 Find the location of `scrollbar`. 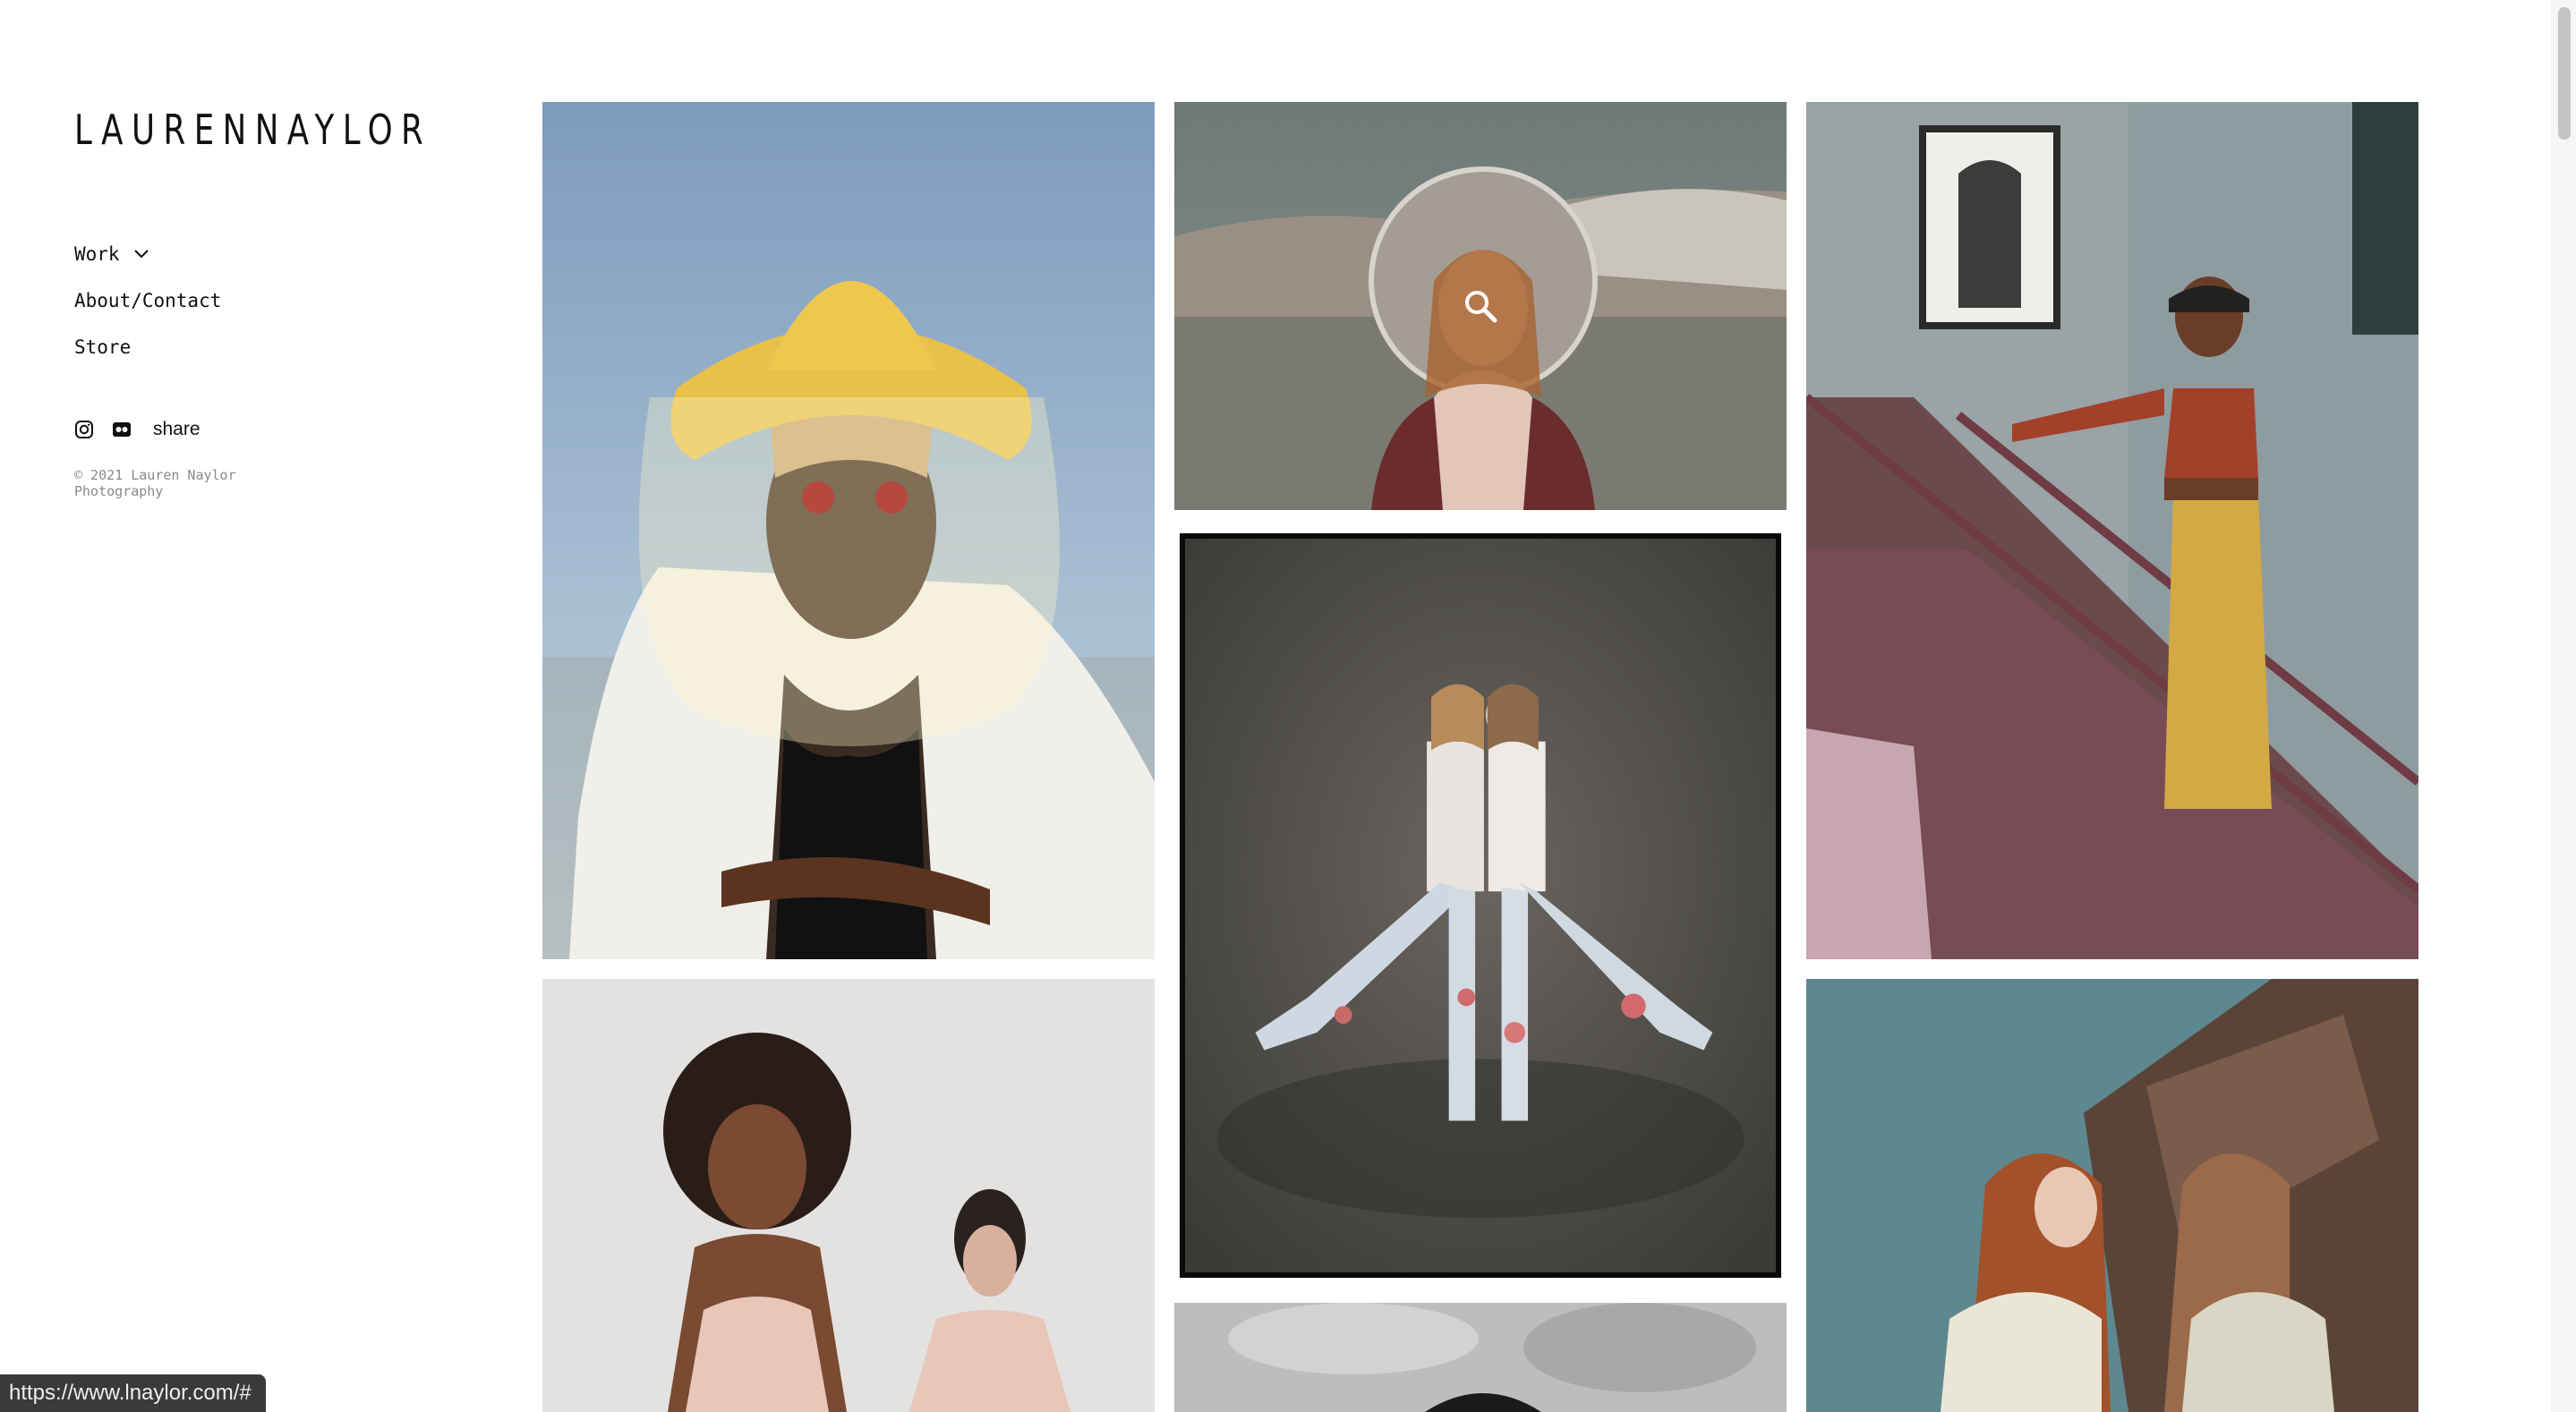

scrollbar is located at coordinates (2563, 706).